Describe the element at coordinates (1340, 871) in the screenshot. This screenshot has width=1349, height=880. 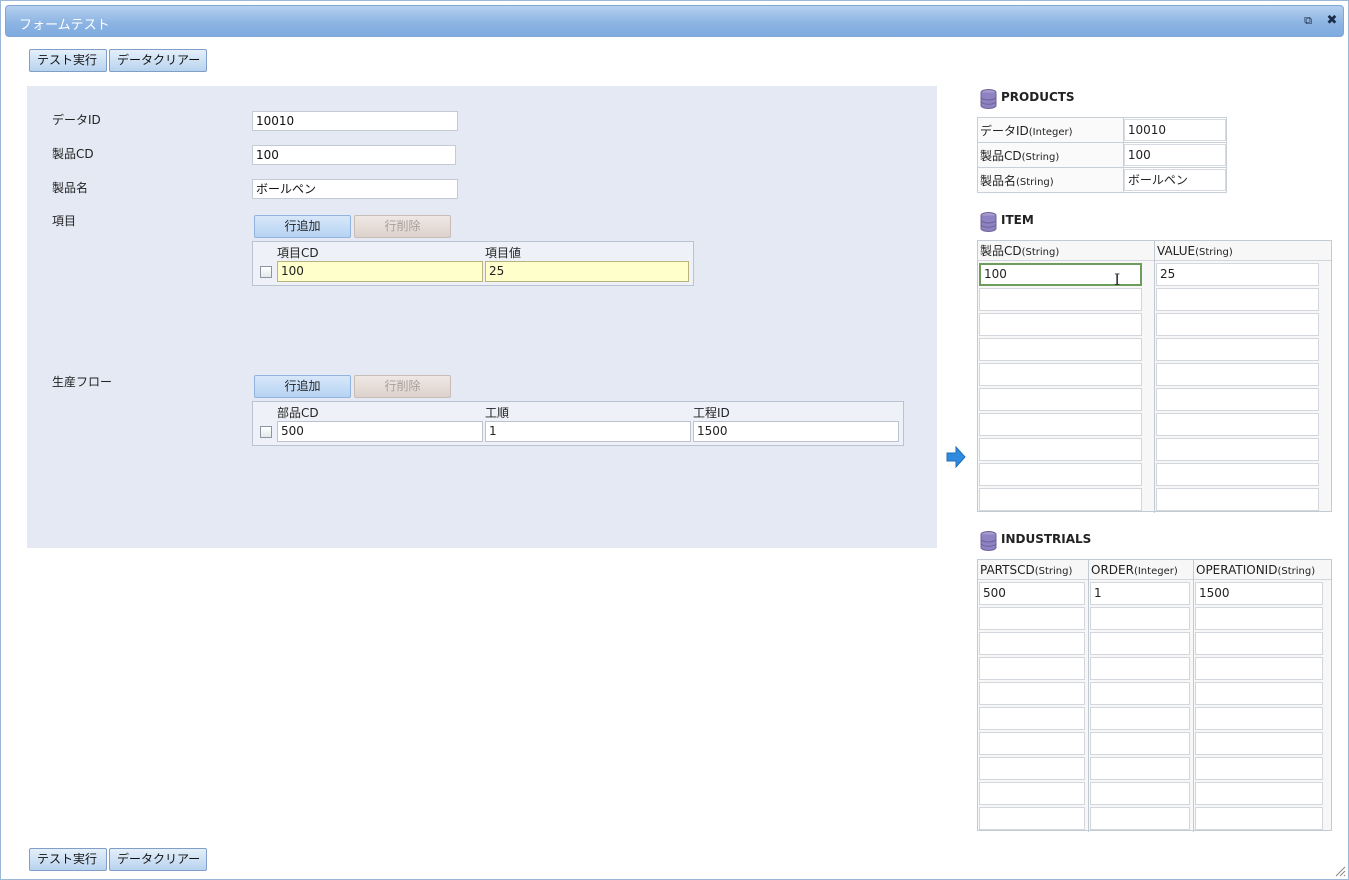
I see `resize-grip-icon` at that location.